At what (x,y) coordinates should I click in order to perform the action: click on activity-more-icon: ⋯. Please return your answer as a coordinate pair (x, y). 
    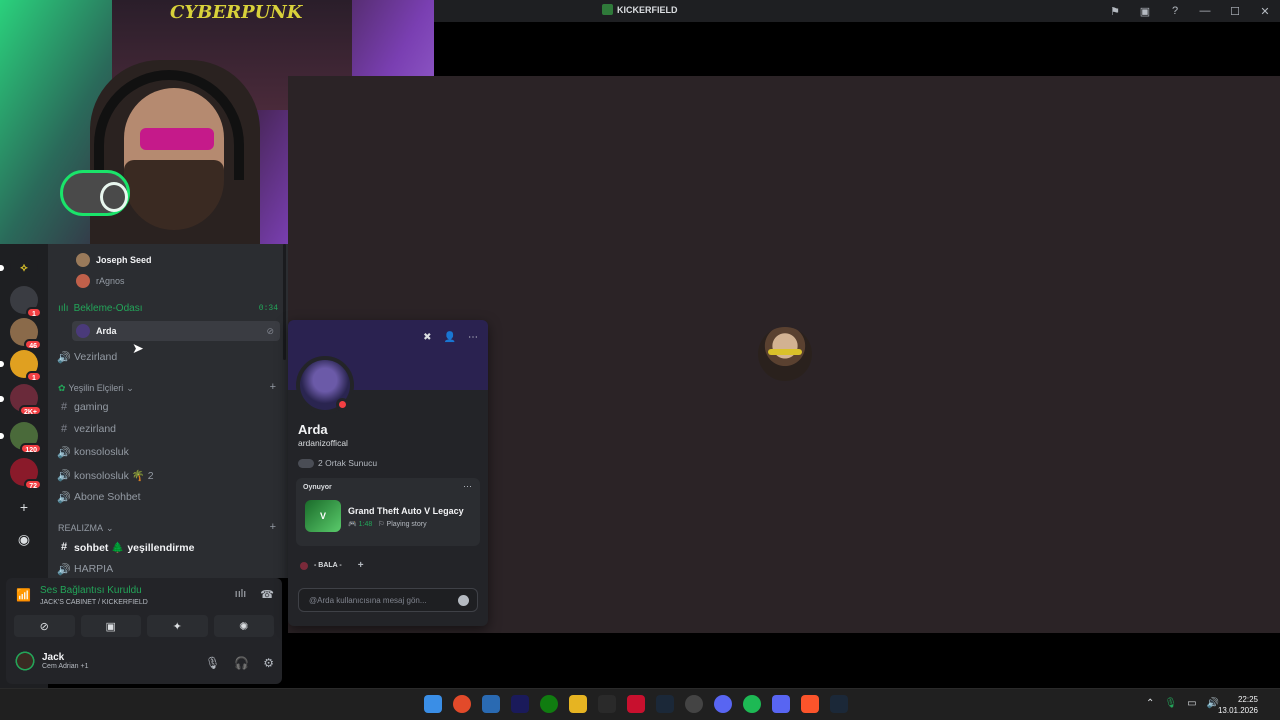
    Looking at the image, I should click on (467, 486).